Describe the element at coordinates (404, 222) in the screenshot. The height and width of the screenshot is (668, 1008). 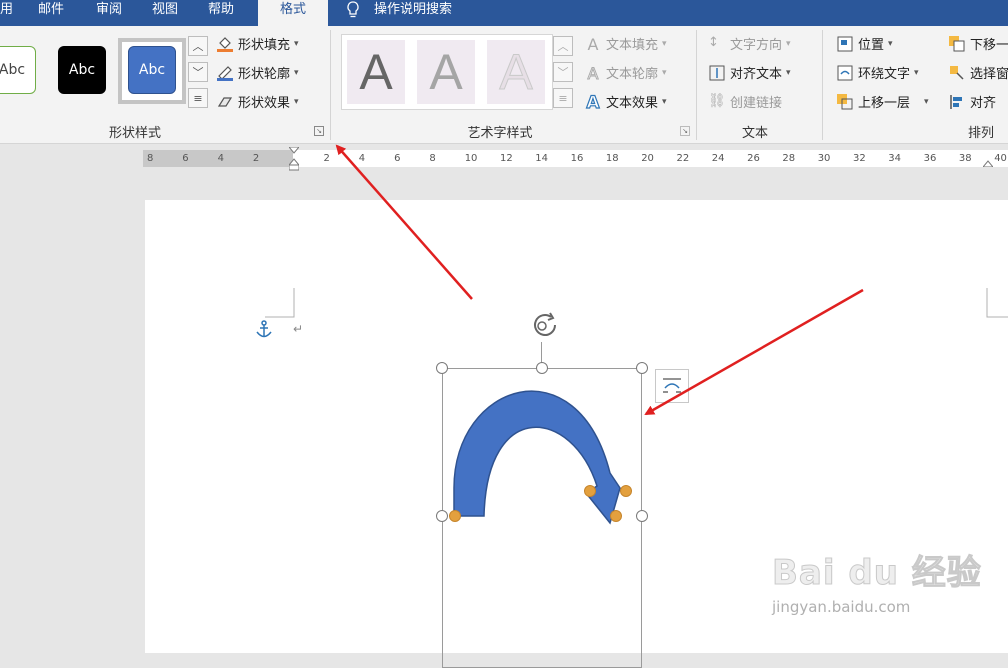
I see `annotation-arrow-to-launcher` at that location.